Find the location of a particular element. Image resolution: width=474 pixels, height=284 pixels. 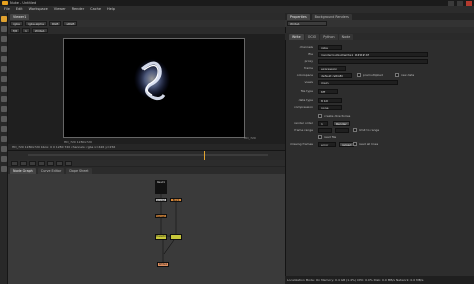

views-nodes-icon is located at coordinates (4, 119).